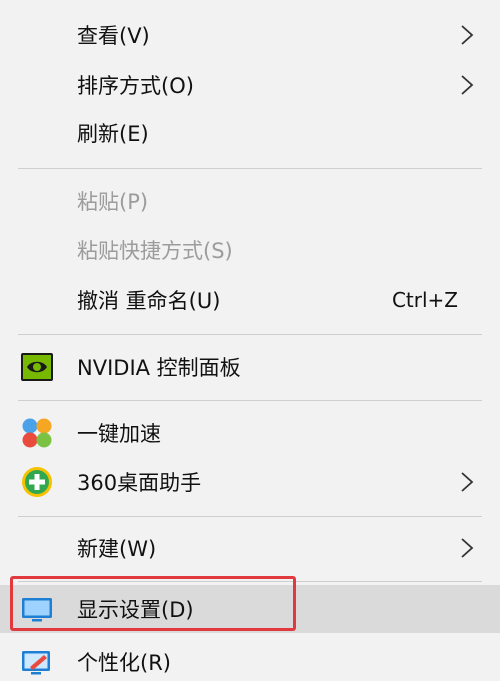 The image size is (500, 681). I want to click on menu-item-nvidia-label: NVIDIA 控制面板, so click(159, 368).